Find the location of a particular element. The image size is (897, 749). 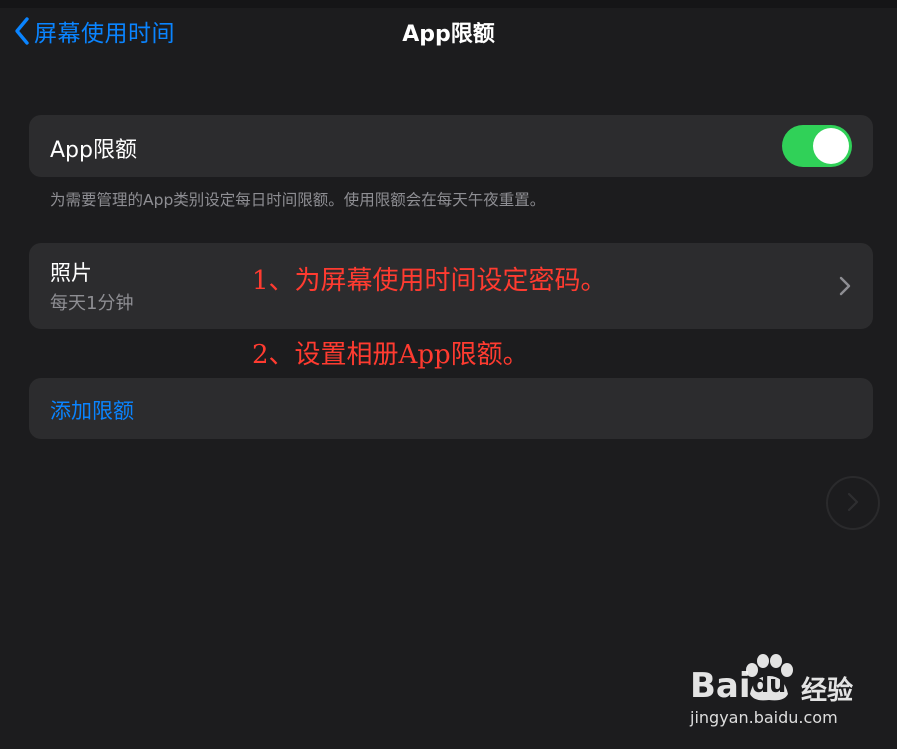

watermark-du: du is located at coordinates (769, 684).